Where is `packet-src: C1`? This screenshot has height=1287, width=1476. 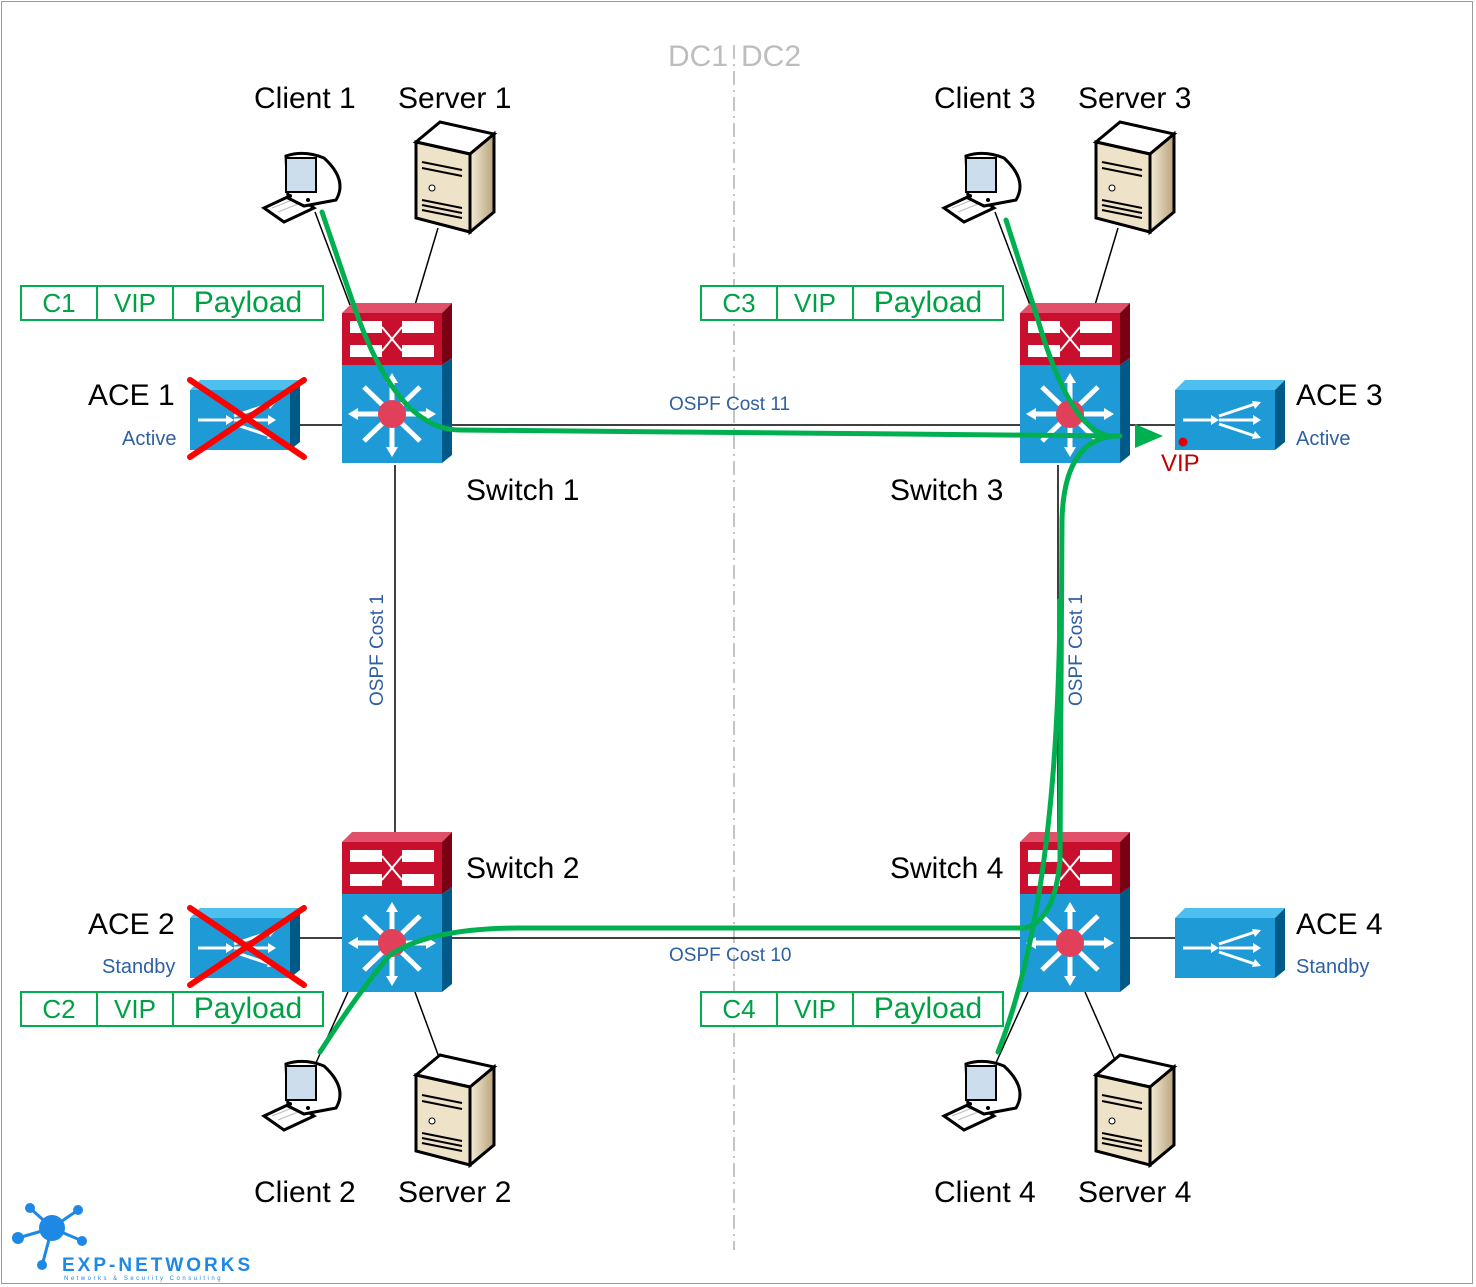 packet-src: C1 is located at coordinates (60, 303).